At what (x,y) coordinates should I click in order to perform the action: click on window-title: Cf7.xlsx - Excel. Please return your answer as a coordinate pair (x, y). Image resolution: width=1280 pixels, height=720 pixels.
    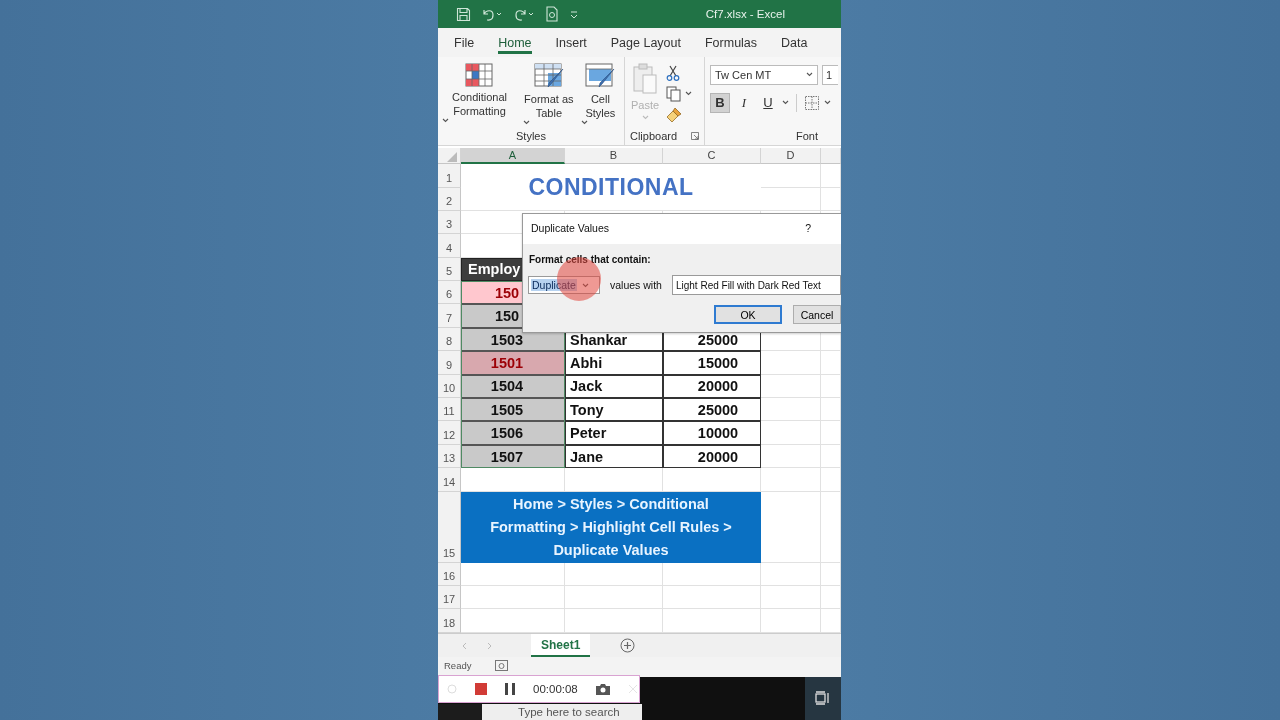
    Looking at the image, I should click on (745, 14).